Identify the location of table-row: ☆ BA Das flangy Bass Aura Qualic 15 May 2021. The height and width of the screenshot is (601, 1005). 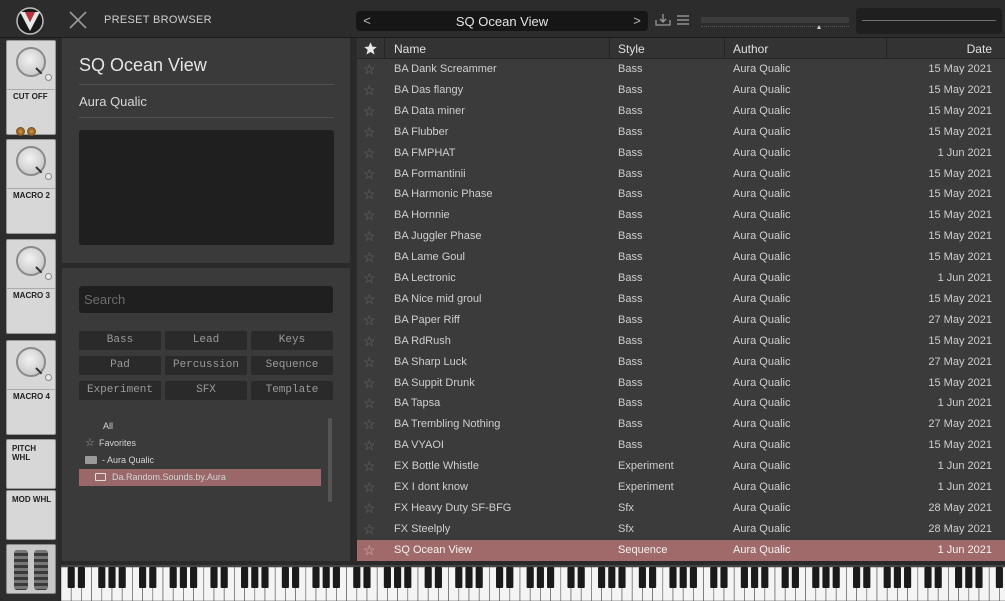
(681, 90).